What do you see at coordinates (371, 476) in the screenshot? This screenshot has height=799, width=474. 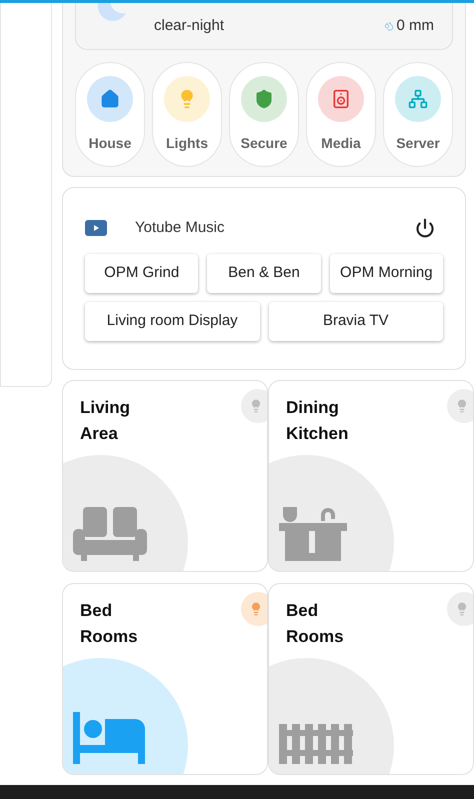 I see `room-card: Dining Kitchen` at bounding box center [371, 476].